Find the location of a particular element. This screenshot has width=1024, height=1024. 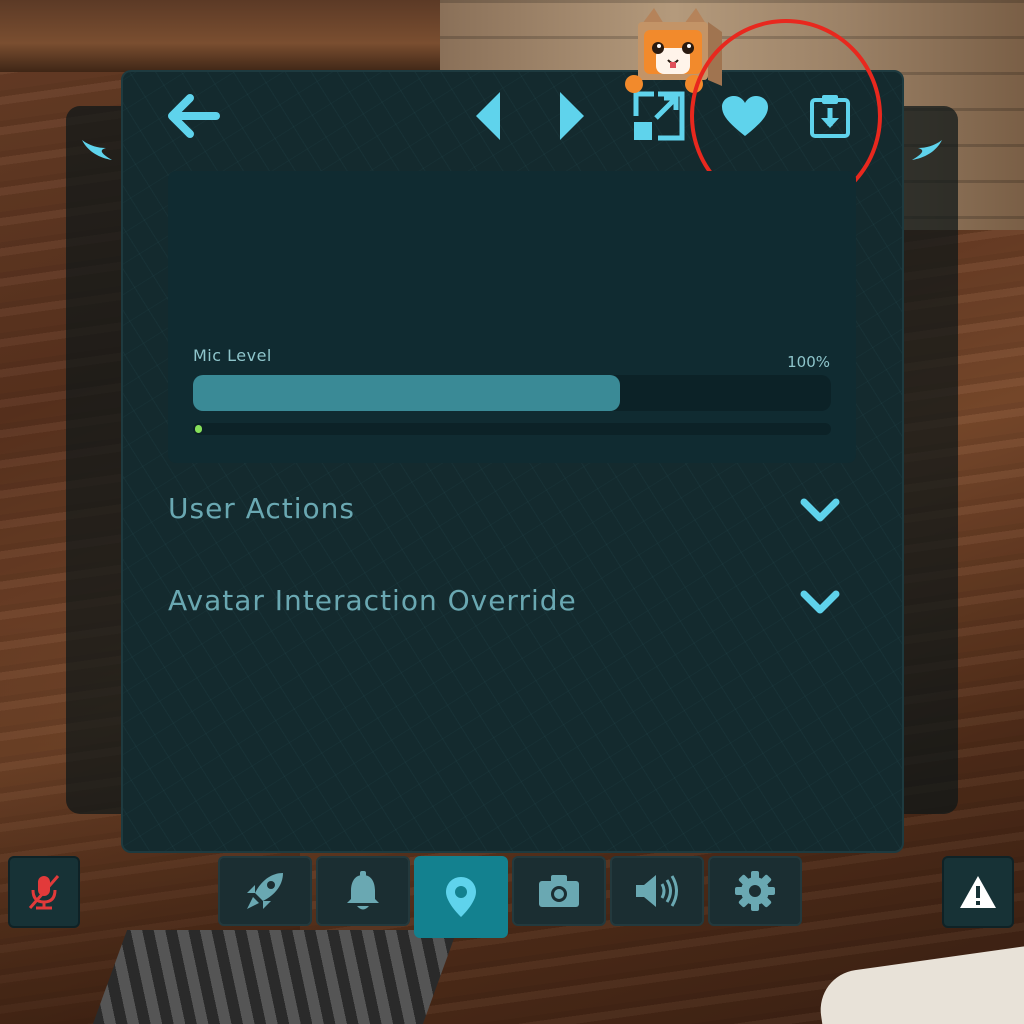

section-user-actions-label: User Actions is located at coordinates (261, 508).